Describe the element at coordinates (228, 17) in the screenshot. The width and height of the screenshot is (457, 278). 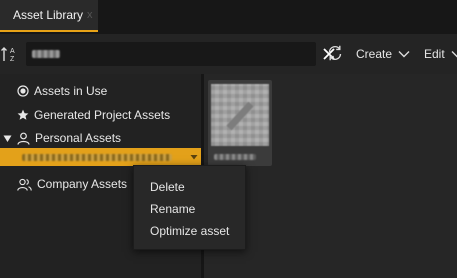
I see `tab-bar: Asset Library x` at that location.